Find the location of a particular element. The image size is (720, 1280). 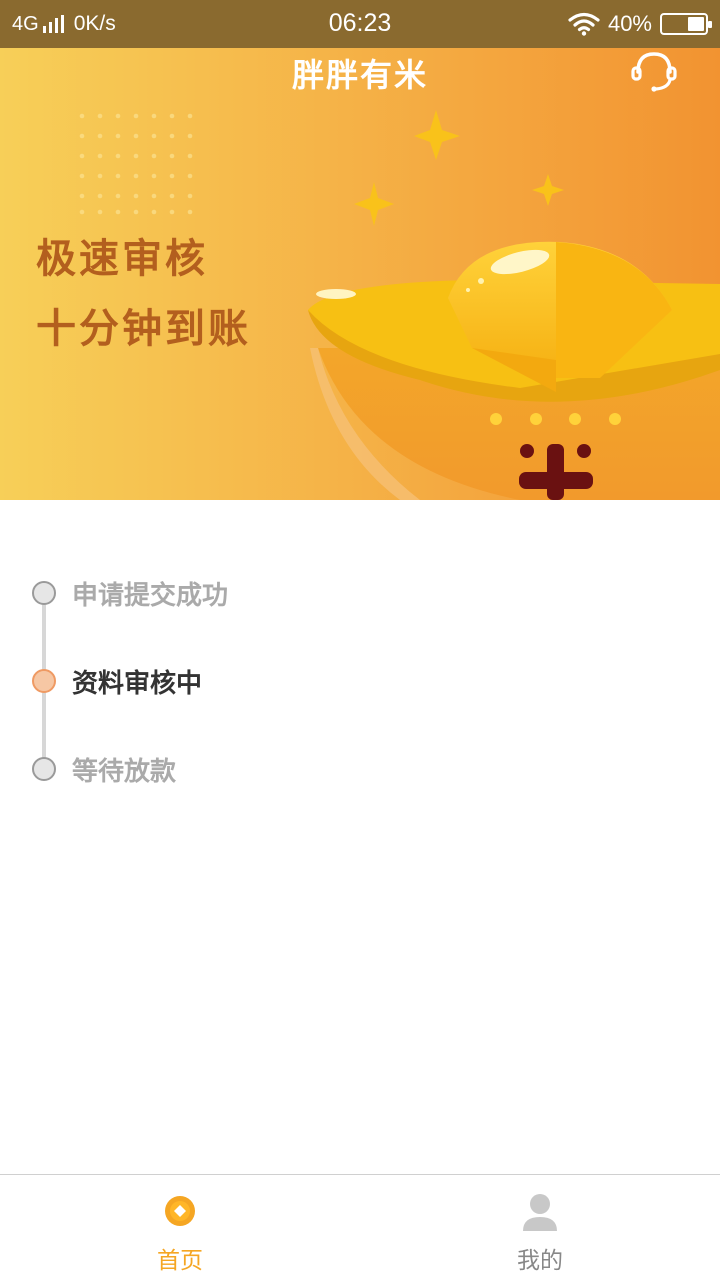

headset-icon is located at coordinates (654, 72).